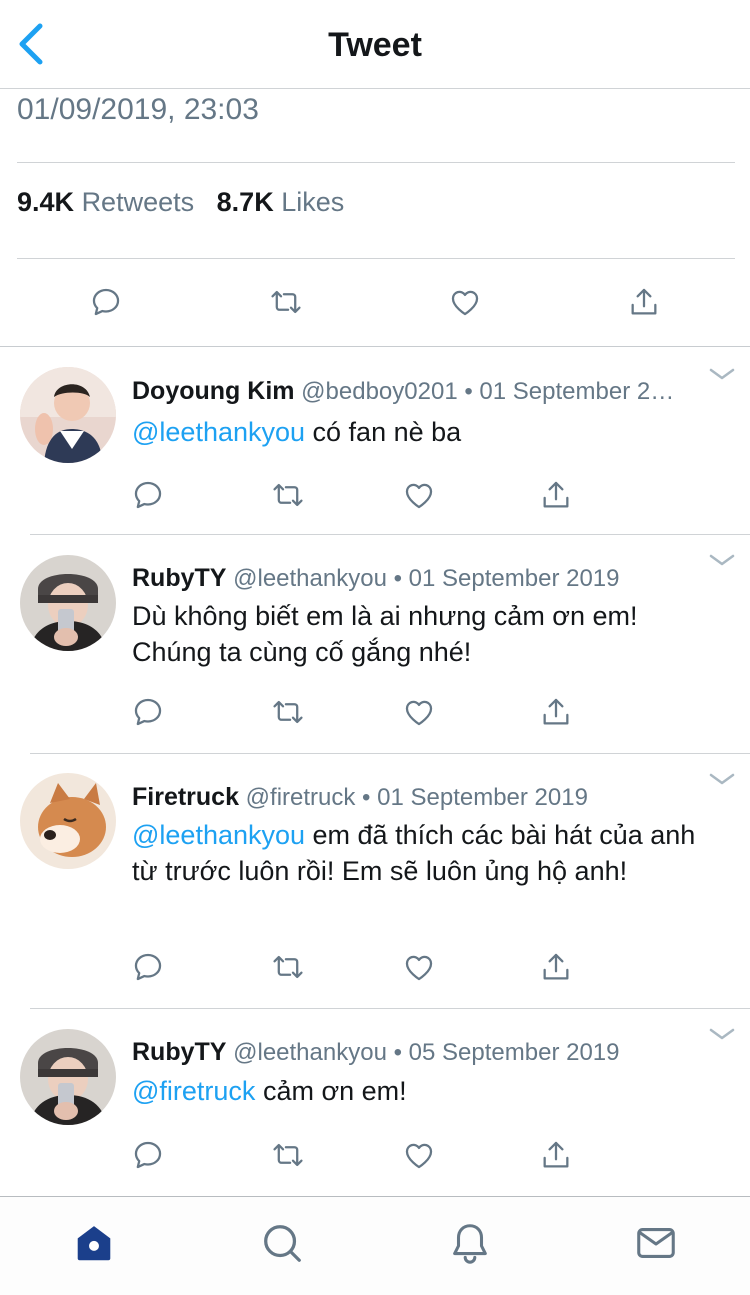  Describe the element at coordinates (422, 1091) in the screenshot. I see `reply-text: @firetruck cảm ơn em!` at that location.